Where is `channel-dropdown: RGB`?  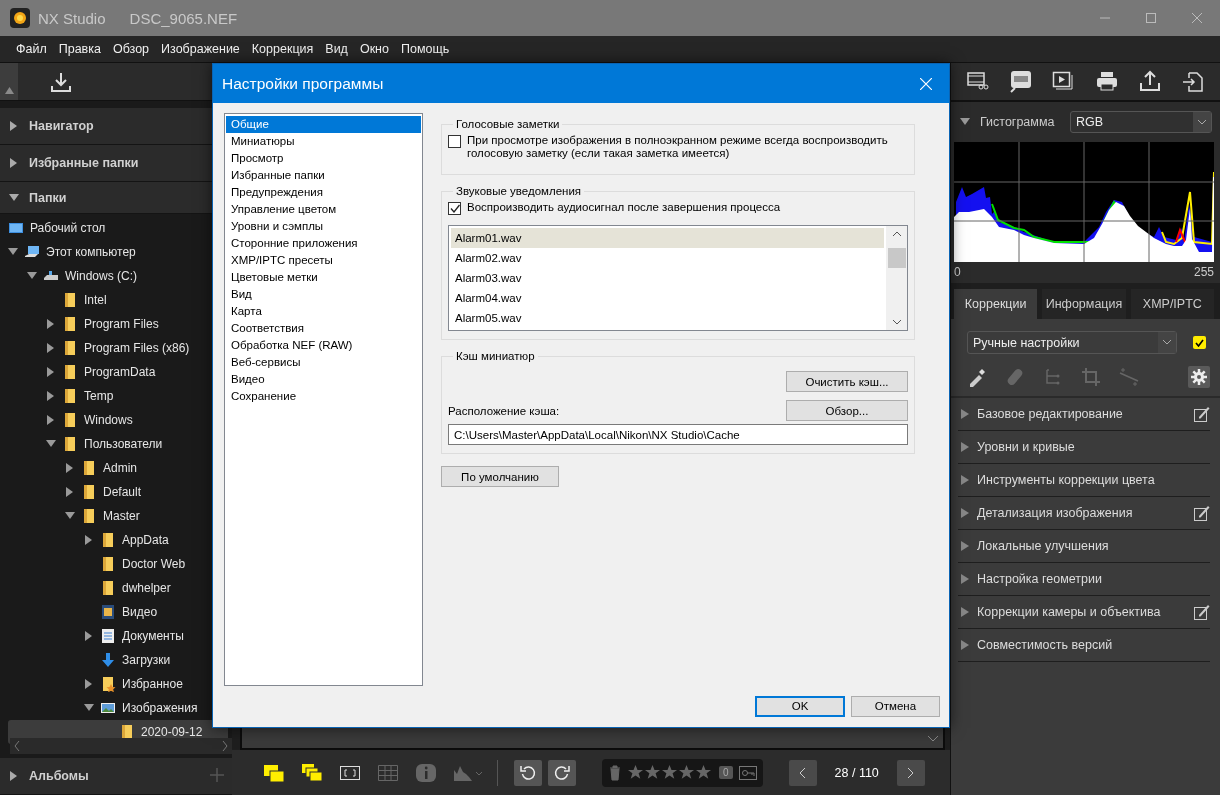
channel-dropdown: RGB is located at coordinates (1141, 122).